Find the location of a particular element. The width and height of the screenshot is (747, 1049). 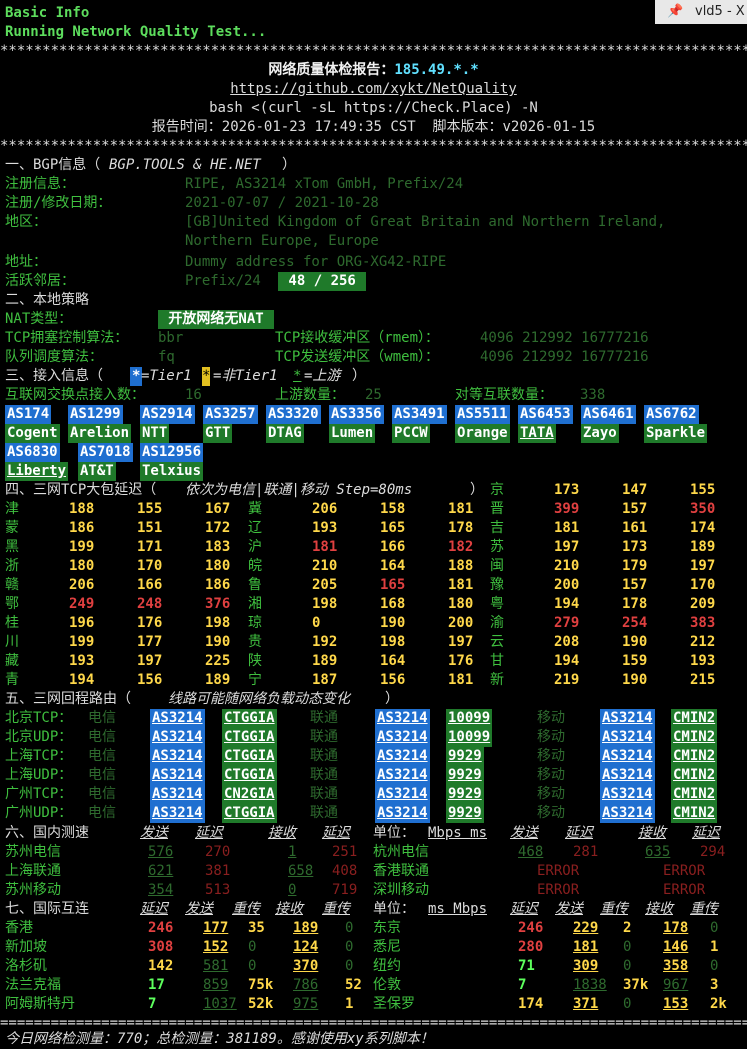

province: 宁 is located at coordinates (255, 680).